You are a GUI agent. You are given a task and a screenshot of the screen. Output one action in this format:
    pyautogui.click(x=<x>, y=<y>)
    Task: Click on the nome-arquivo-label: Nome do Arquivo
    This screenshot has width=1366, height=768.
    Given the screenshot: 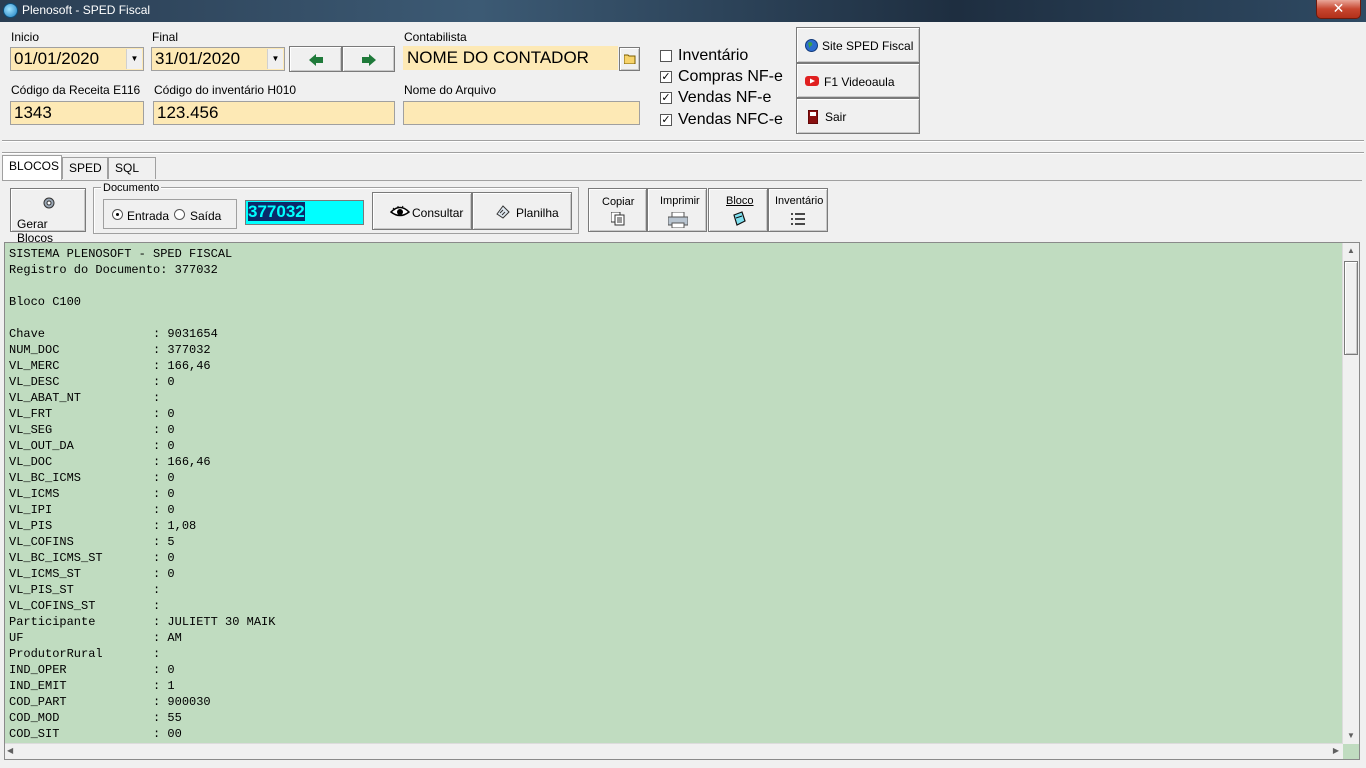 What is the action you would take?
    pyautogui.click(x=450, y=90)
    